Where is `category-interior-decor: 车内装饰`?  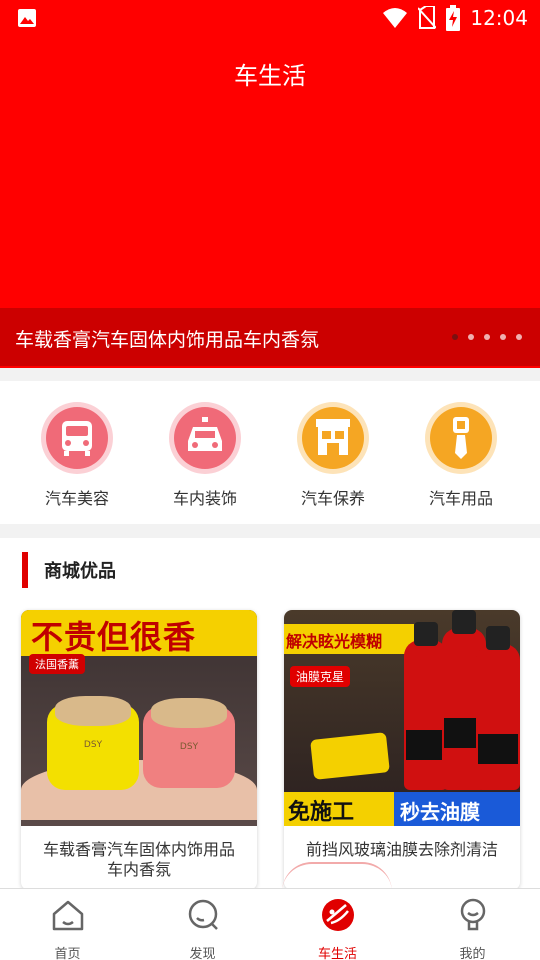 category-interior-decor: 车内装饰 is located at coordinates (205, 455).